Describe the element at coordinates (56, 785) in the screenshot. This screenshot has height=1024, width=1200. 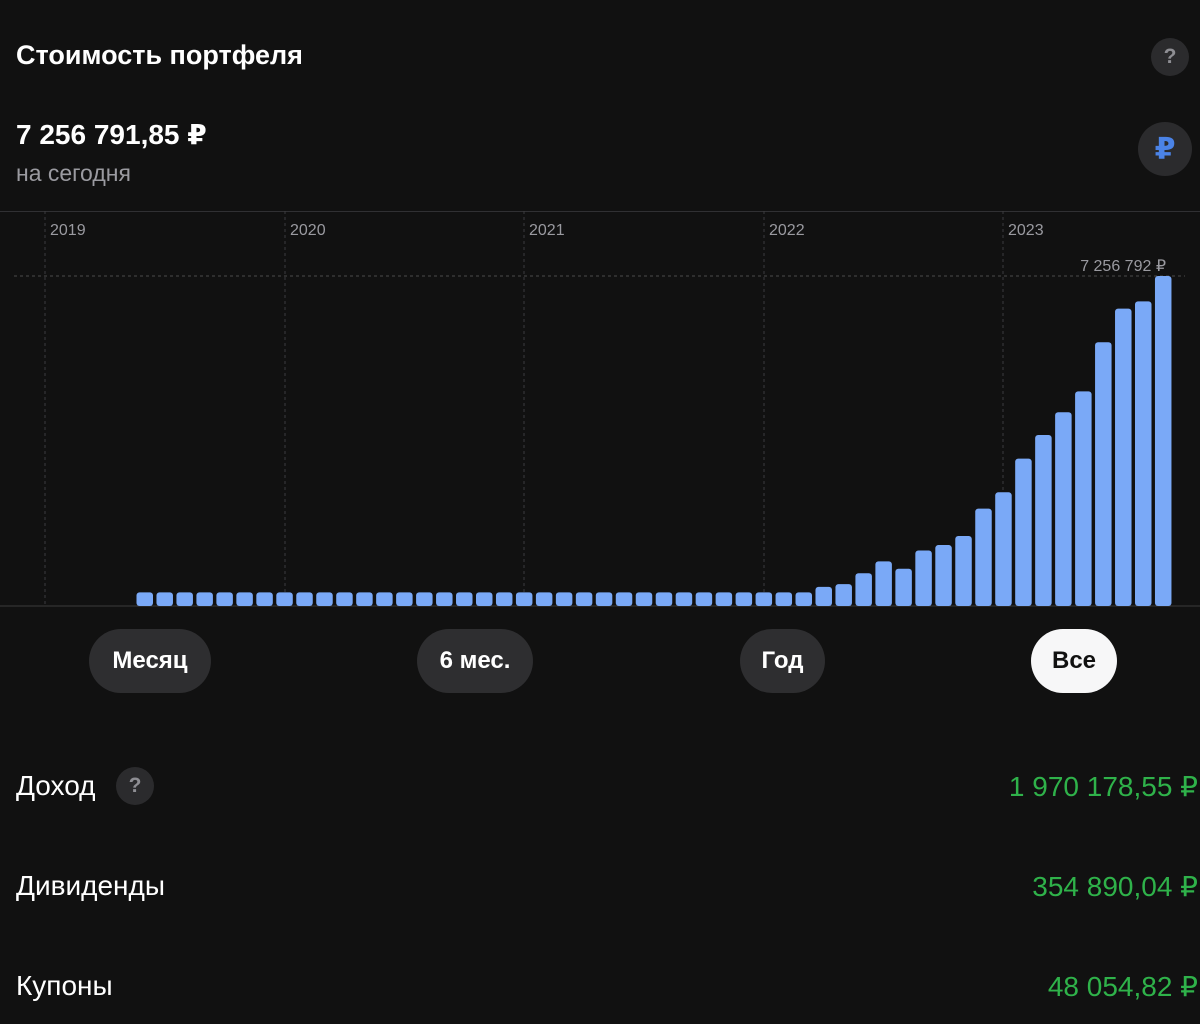
I see `income-label: Доход` at that location.